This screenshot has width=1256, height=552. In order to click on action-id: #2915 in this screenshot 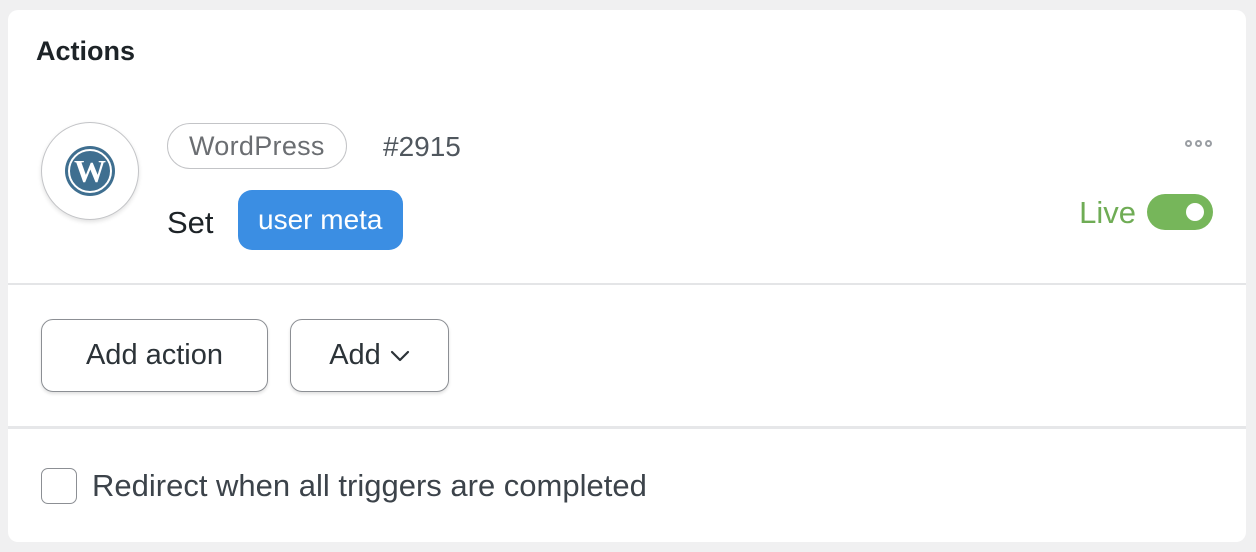, I will do `click(422, 146)`.